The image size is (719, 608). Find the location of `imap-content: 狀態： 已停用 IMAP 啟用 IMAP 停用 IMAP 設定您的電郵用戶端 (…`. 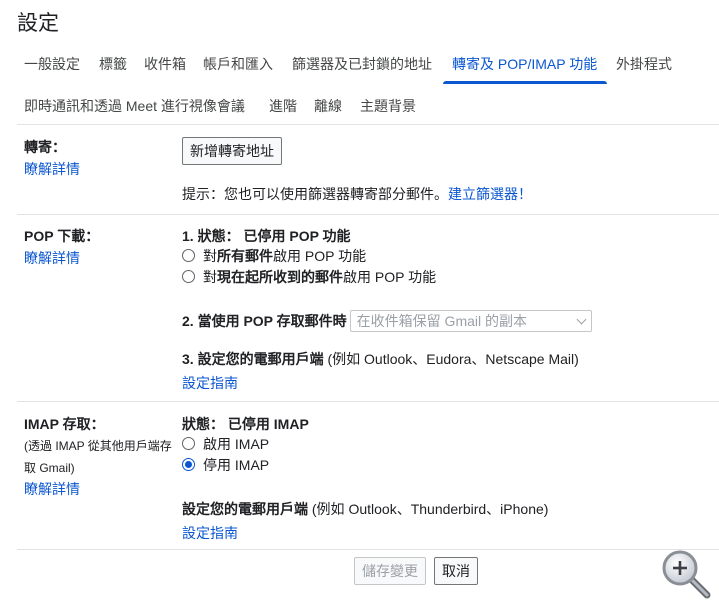

imap-content: 狀態： 已停用 IMAP 啟用 IMAP 停用 IMAP 設定您的電郵用戶端 (… is located at coordinates (365, 478).